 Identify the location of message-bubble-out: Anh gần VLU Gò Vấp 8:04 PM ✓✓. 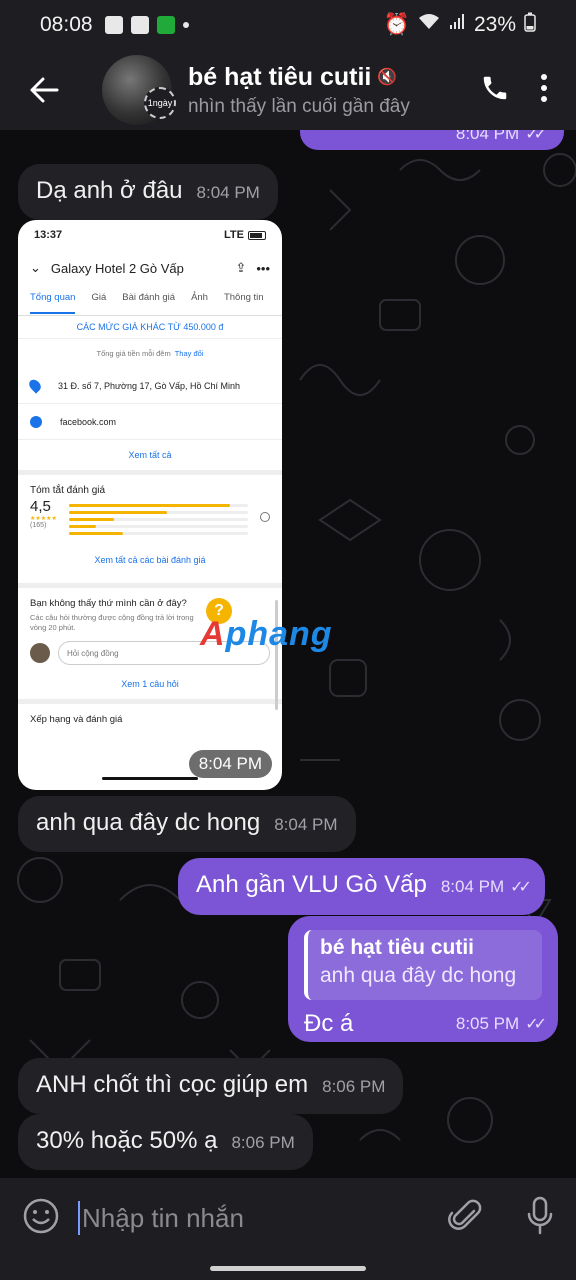
(361, 886).